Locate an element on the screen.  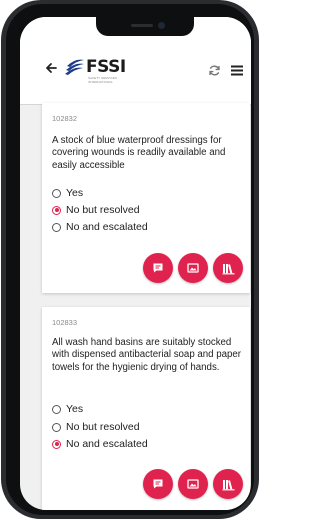
logo-swoosh-icon is located at coordinates (74, 67).